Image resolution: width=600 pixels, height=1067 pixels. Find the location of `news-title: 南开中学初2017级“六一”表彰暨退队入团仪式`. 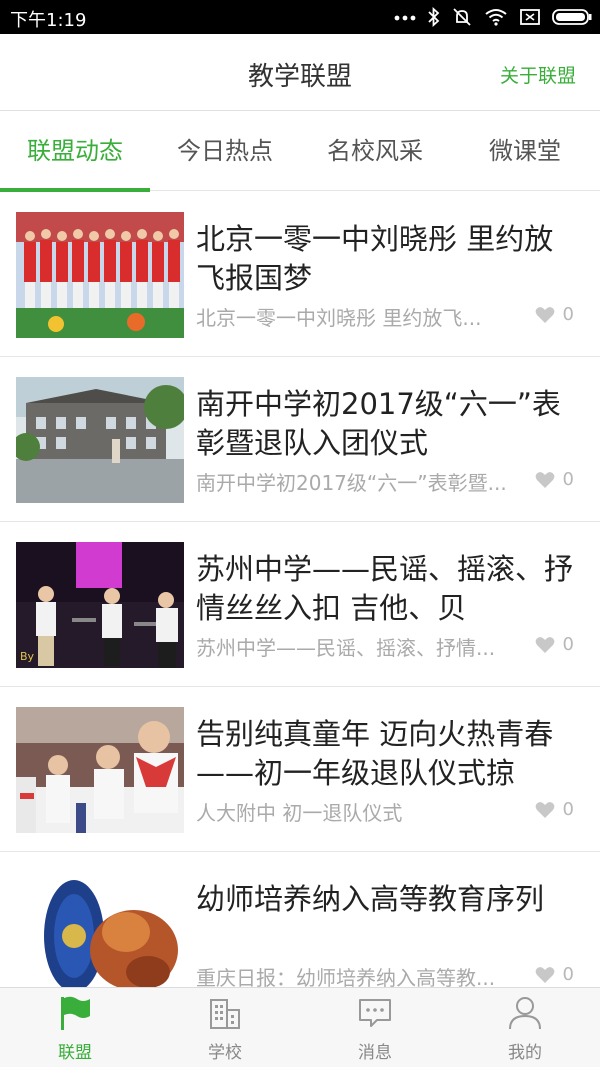

news-title: 南开中学初2017级“六一”表彰暨退队入团仪式 is located at coordinates (378, 423).